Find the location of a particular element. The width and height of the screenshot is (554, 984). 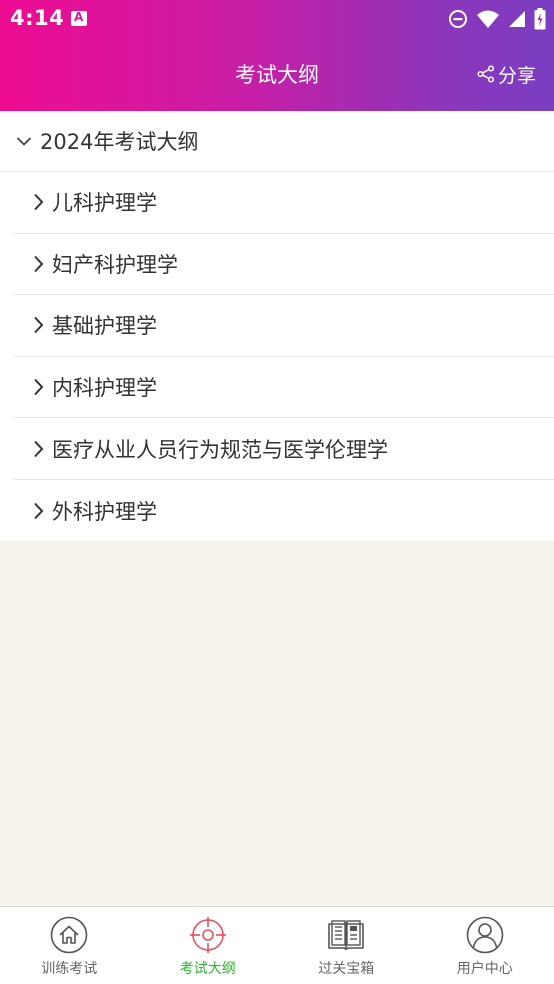

tab-user-center: 用户中心 is located at coordinates (485, 945).